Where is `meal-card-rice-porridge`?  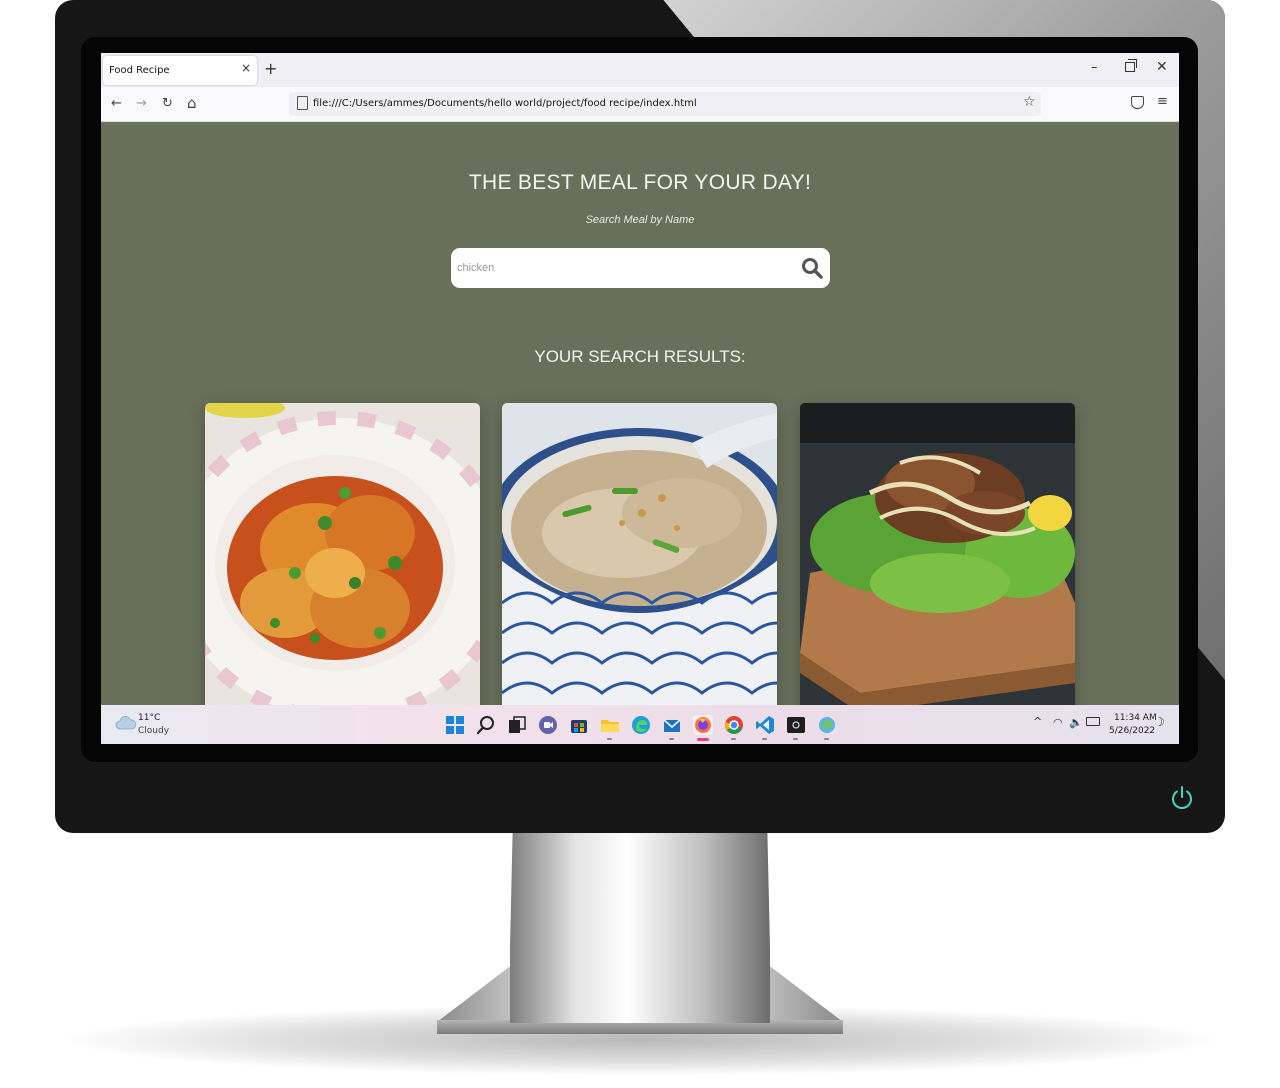
meal-card-rice-porridge is located at coordinates (639, 563).